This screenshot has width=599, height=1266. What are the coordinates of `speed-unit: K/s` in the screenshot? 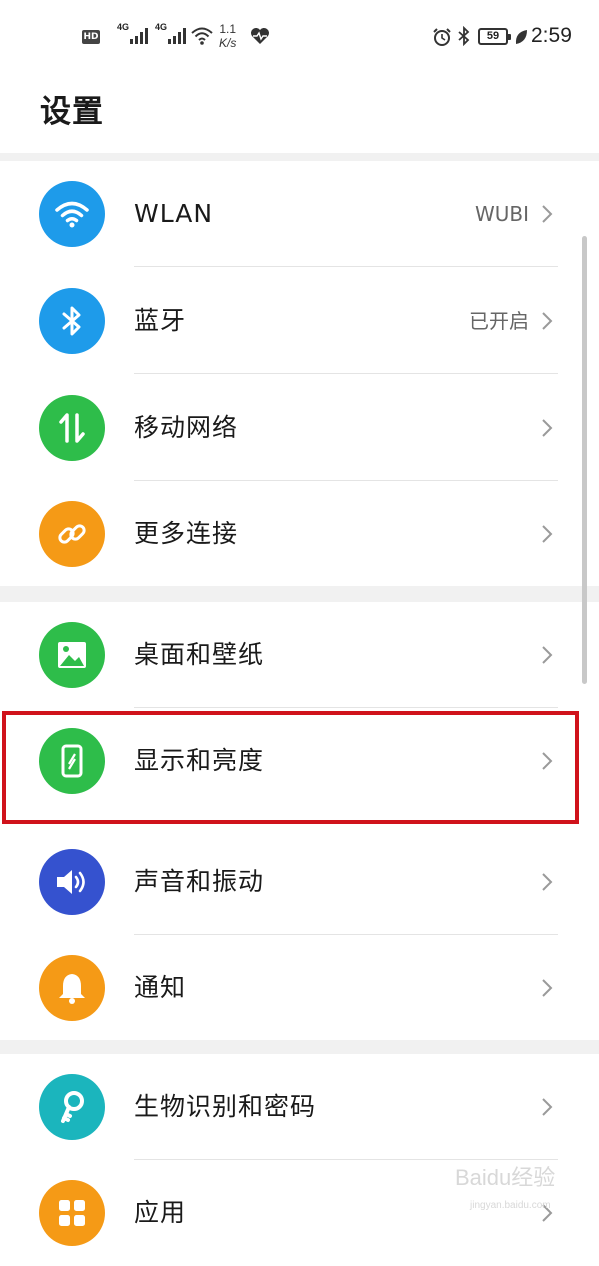 It's located at (228, 43).